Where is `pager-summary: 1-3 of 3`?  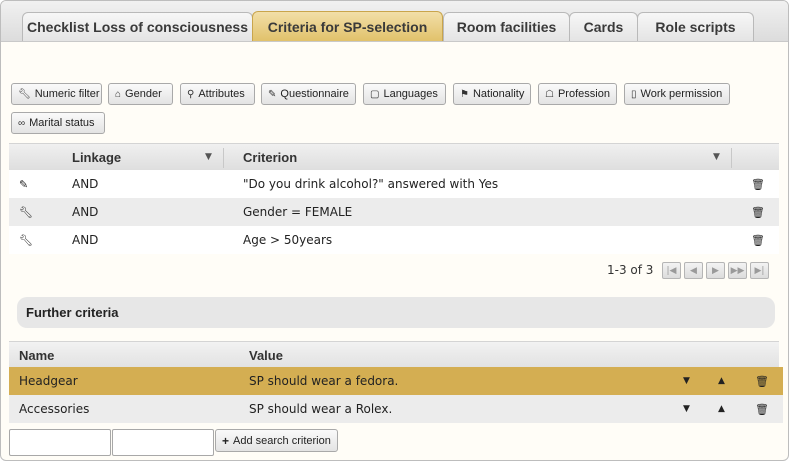 pager-summary: 1-3 of 3 is located at coordinates (630, 270).